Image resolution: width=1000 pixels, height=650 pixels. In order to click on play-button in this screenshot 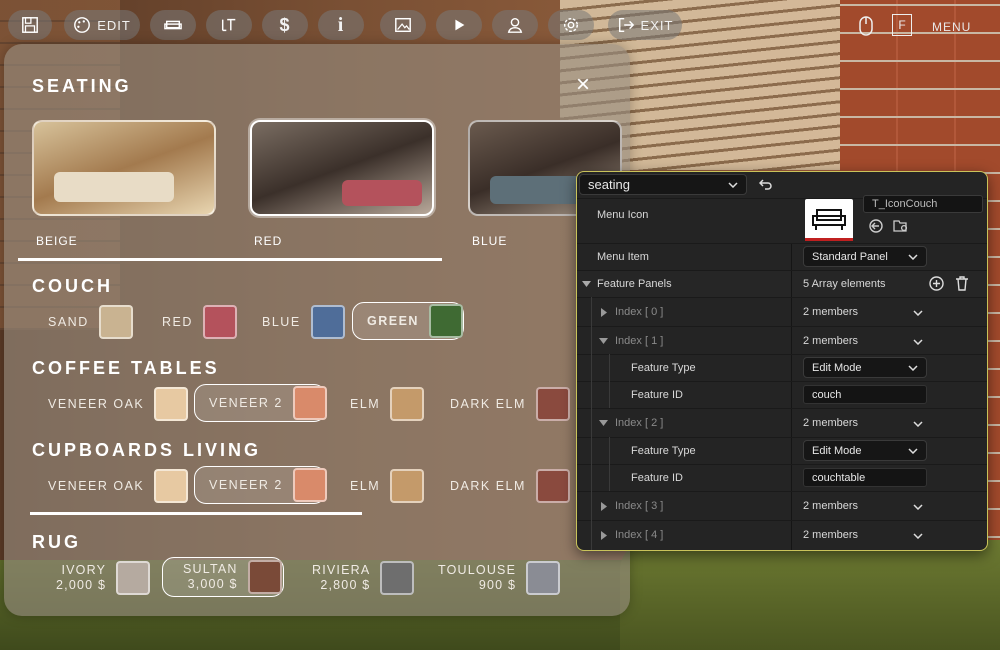, I will do `click(459, 25)`.